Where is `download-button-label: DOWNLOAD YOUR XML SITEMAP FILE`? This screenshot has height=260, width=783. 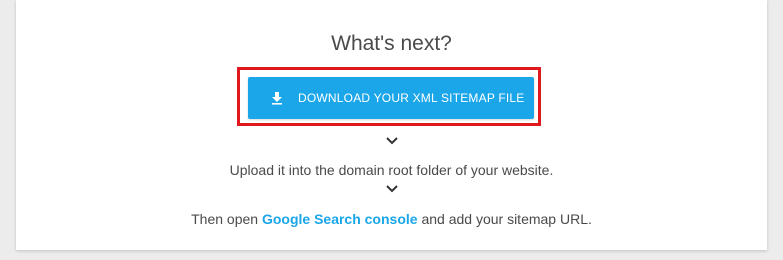
download-button-label: DOWNLOAD YOUR XML SITEMAP FILE is located at coordinates (411, 98).